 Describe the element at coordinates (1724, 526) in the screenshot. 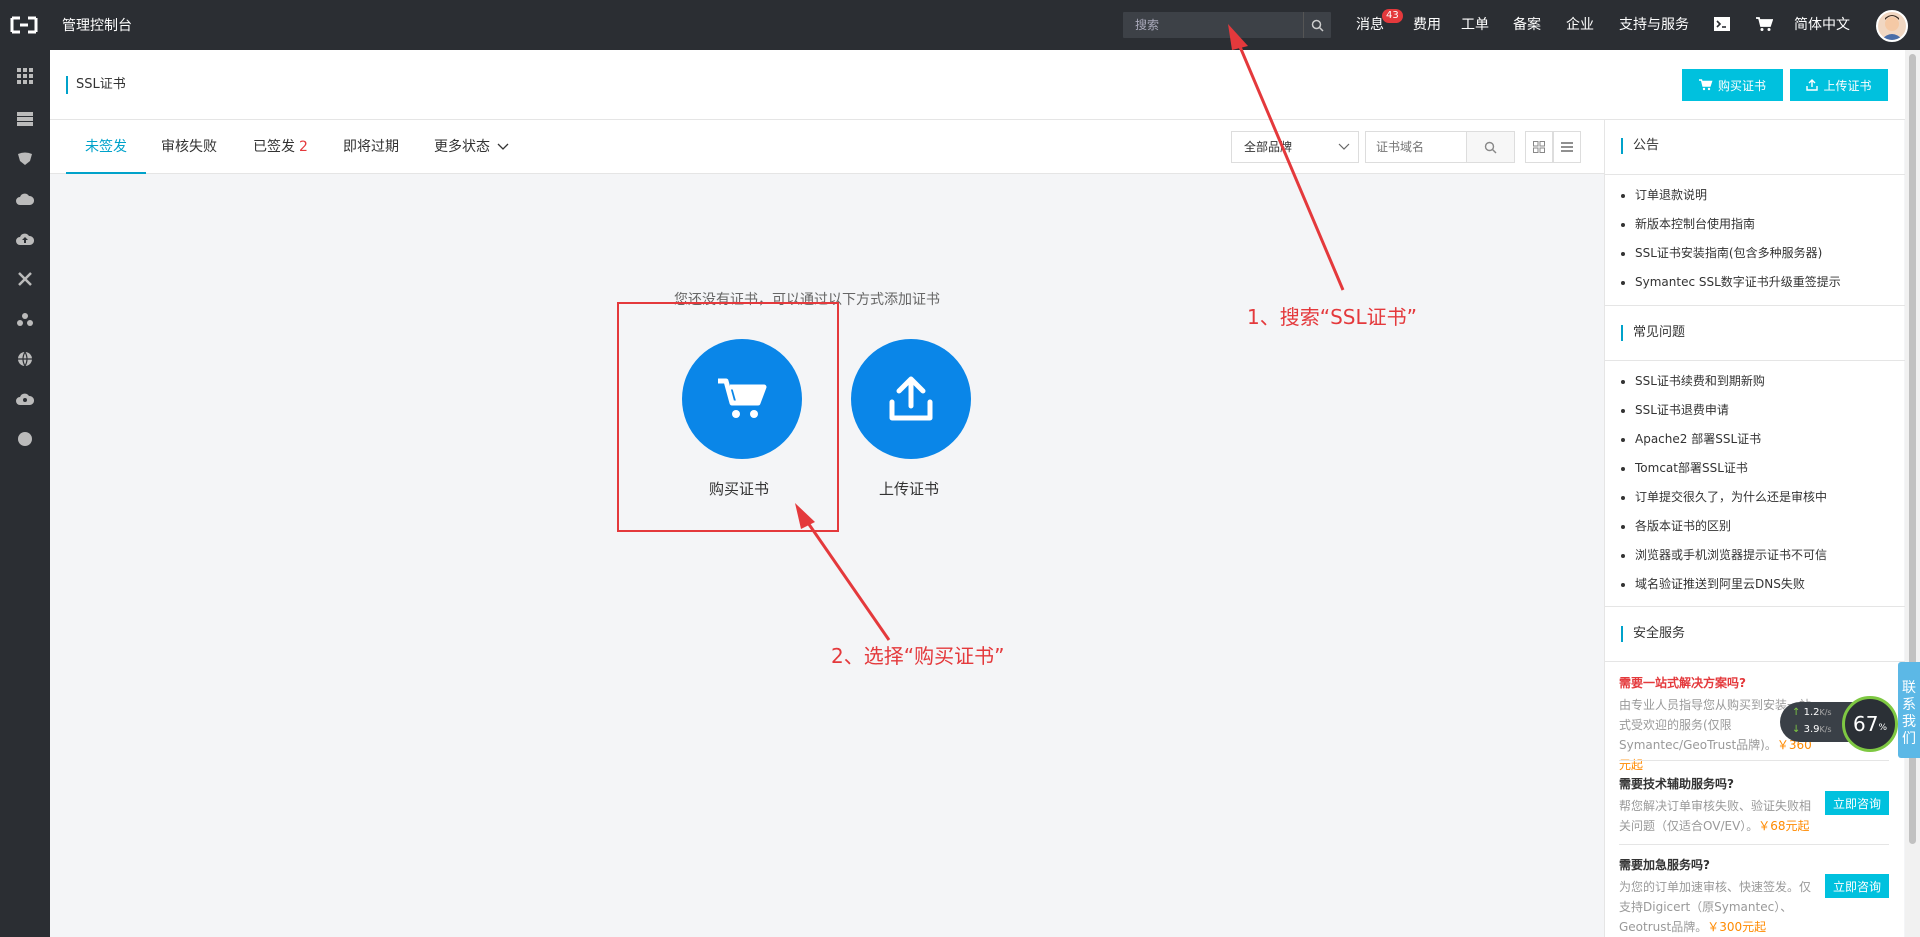

I see `faq-item: 各版本证书的区别` at that location.